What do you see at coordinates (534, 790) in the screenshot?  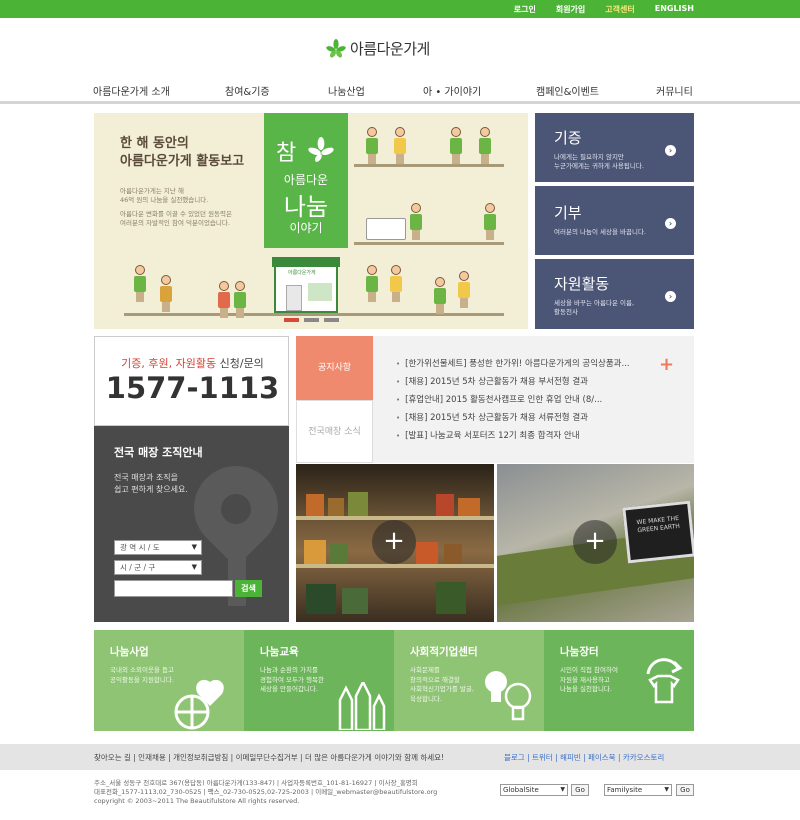 I see `global-site-select: GlobalSite ▼` at bounding box center [534, 790].